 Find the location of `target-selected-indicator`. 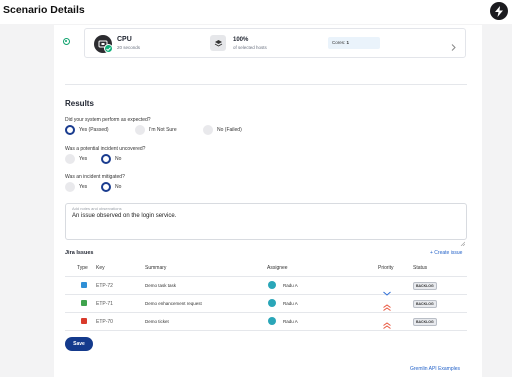

target-selected-indicator is located at coordinates (66, 41).